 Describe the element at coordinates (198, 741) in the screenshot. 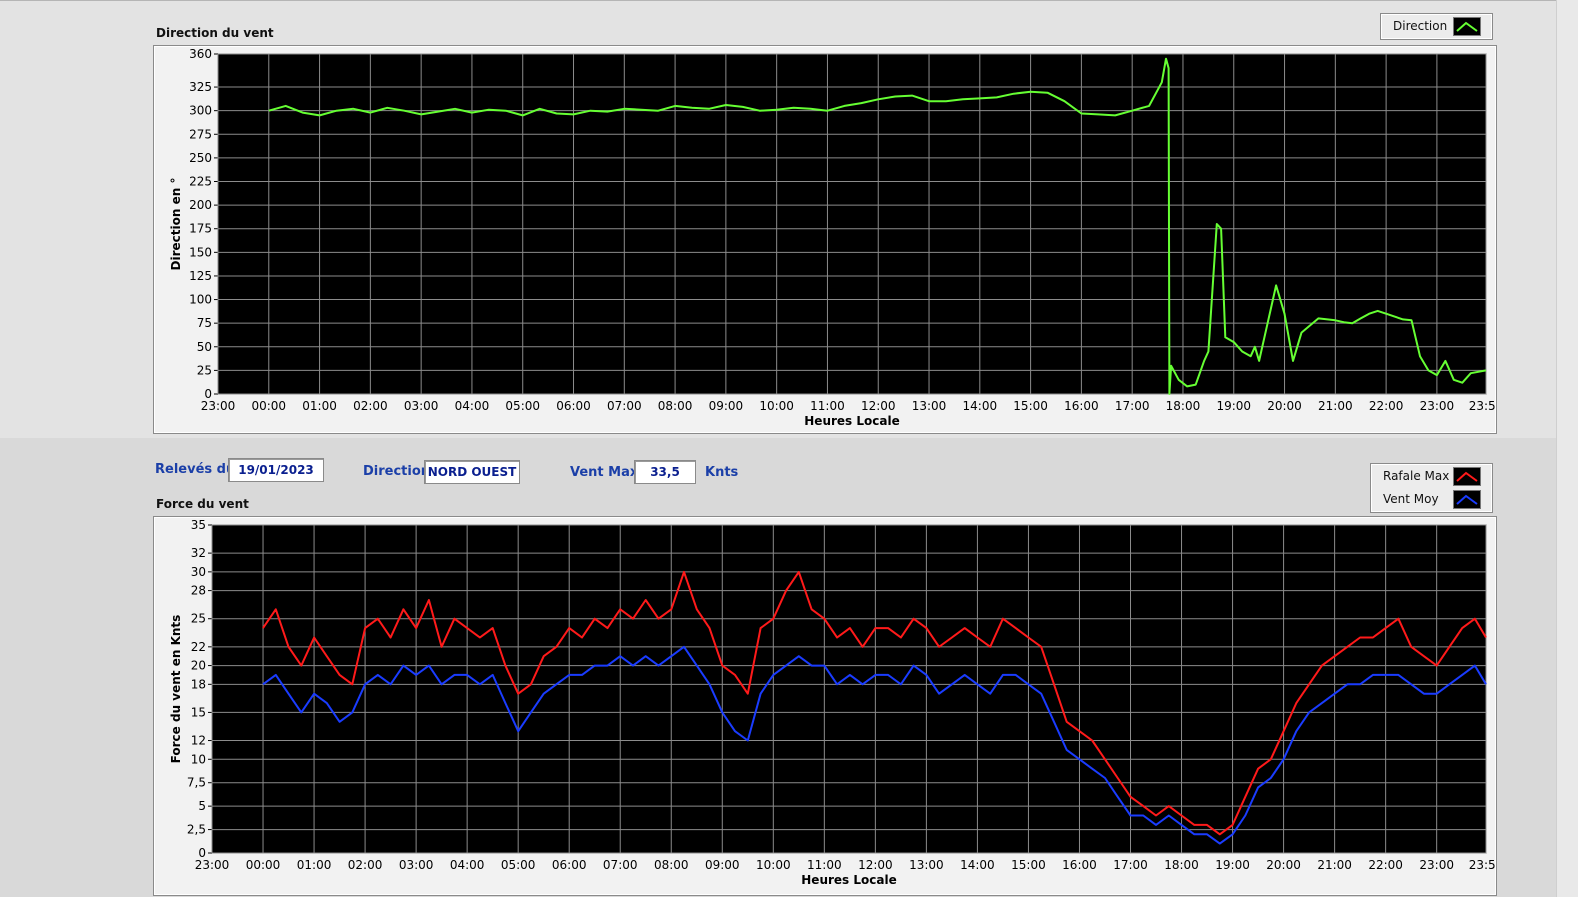

I see `y-tick-label: 12` at that location.